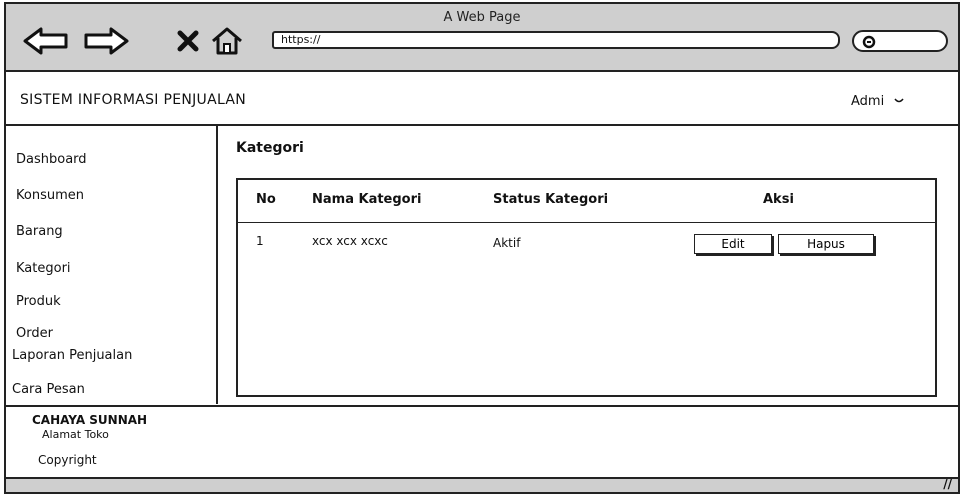 The width and height of the screenshot is (964, 498). What do you see at coordinates (947, 484) in the screenshot?
I see `resize-grip-icon: //` at bounding box center [947, 484].